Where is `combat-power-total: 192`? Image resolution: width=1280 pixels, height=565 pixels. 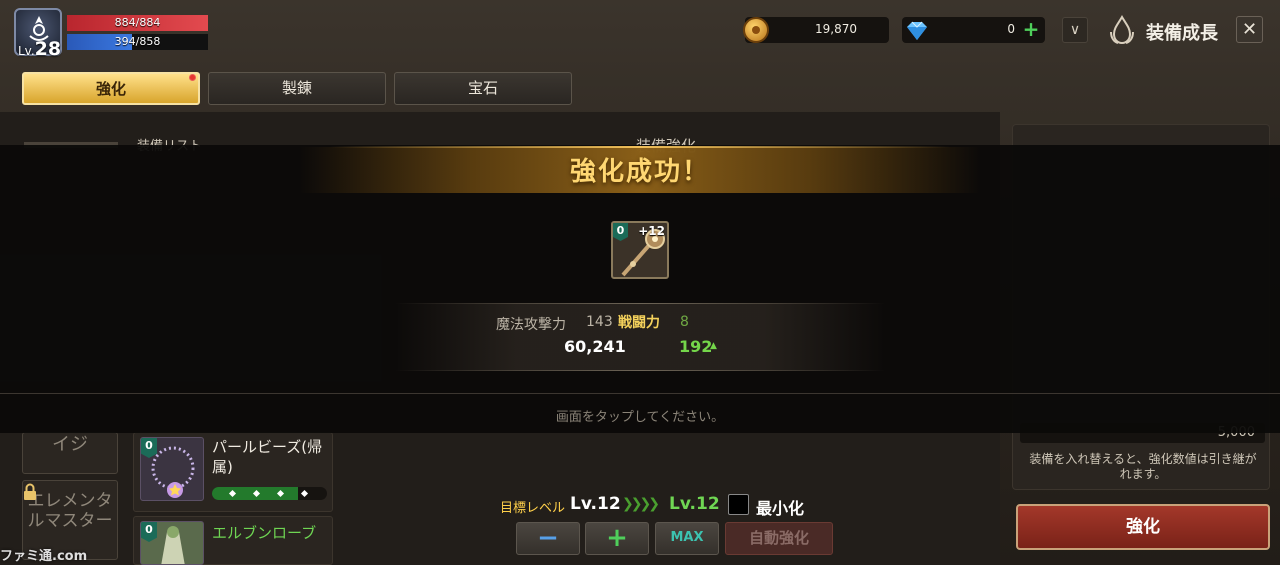
combat-power-total: 192 is located at coordinates (696, 346).